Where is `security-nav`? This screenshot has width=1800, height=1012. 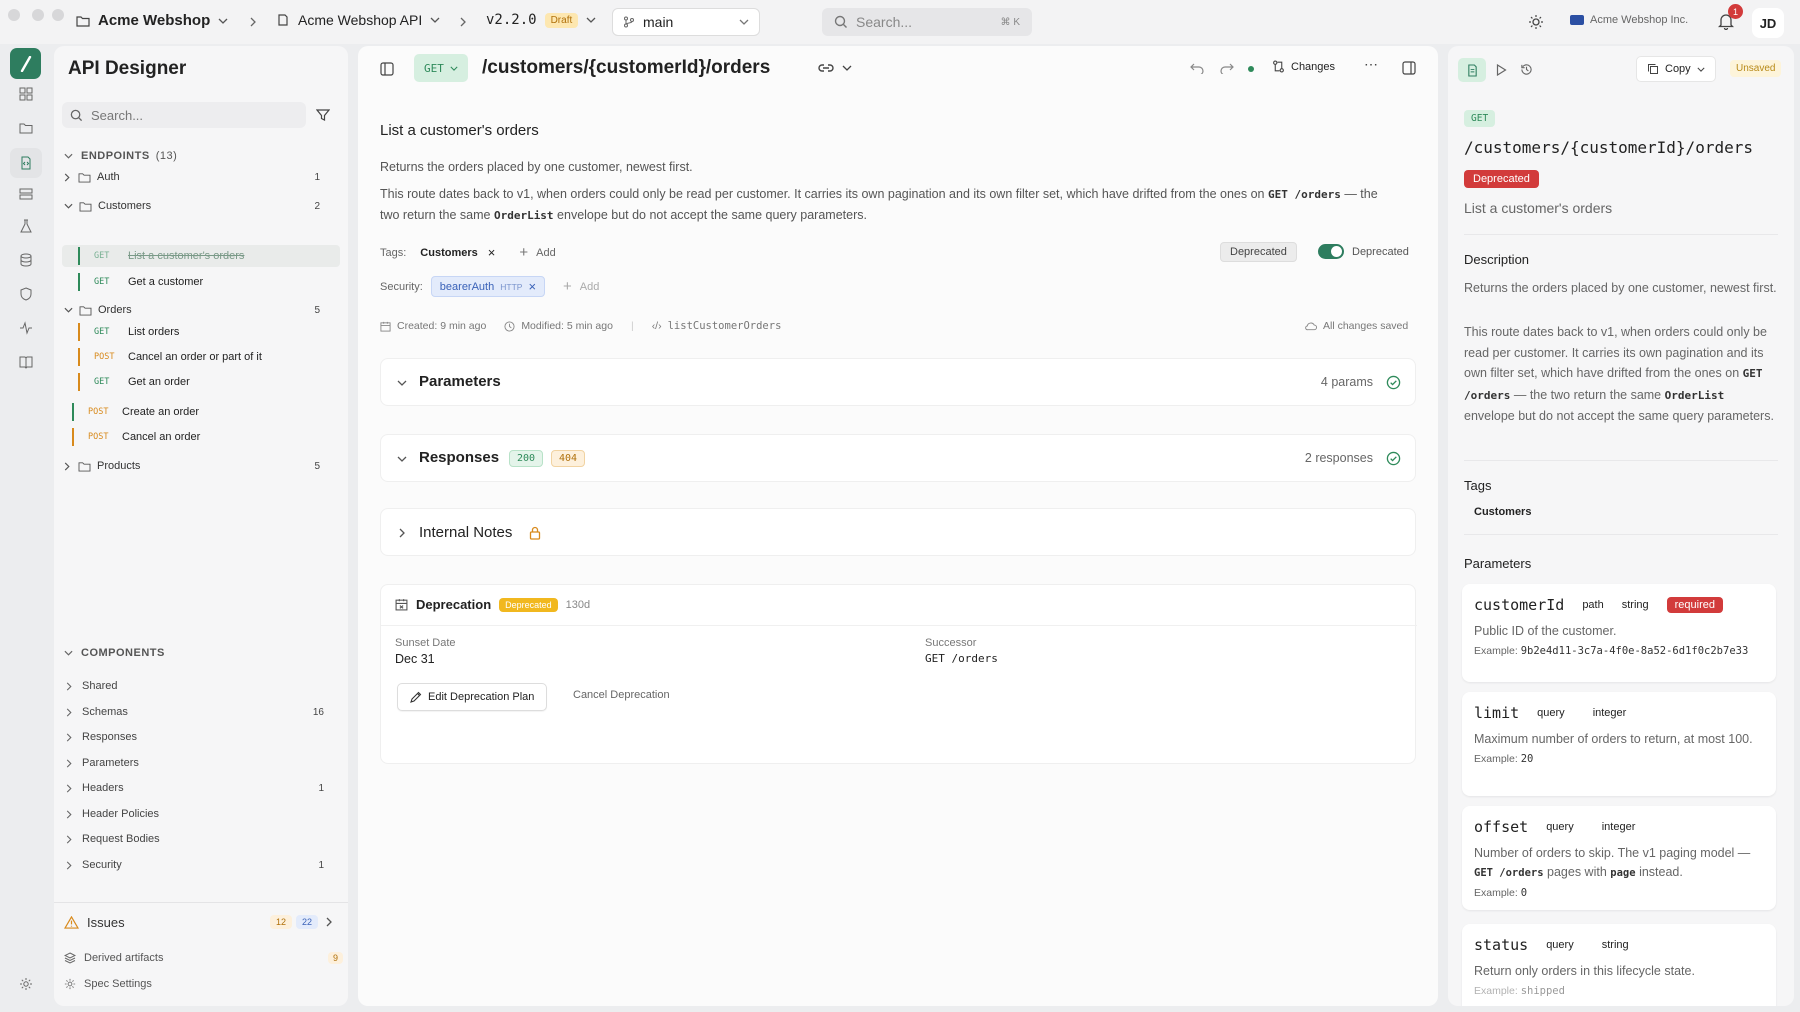 security-nav is located at coordinates (26, 294).